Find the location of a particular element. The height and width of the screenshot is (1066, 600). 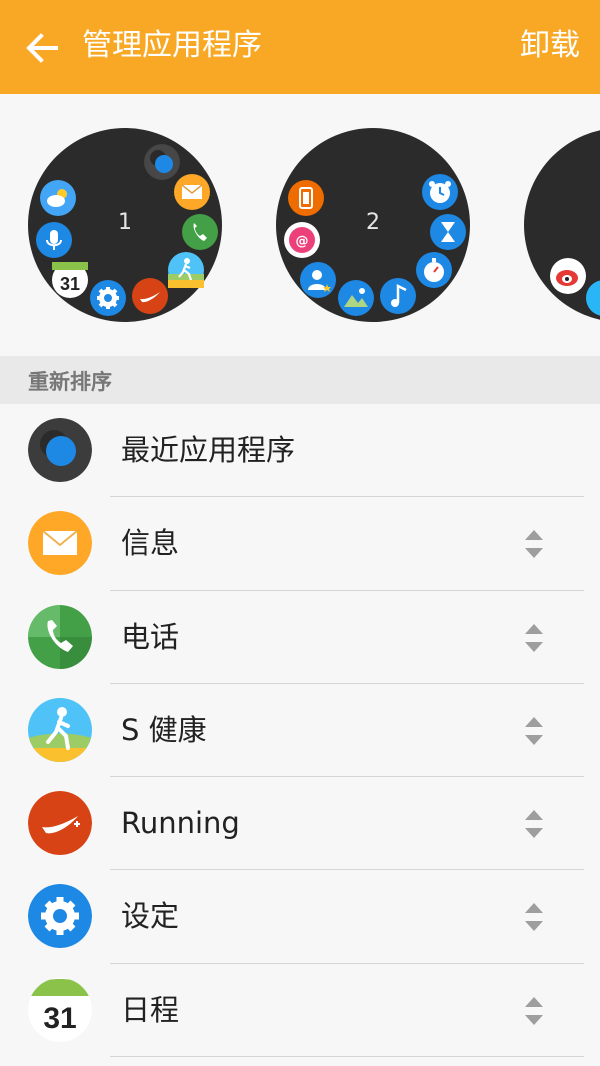

page-title: 管理应用程序 is located at coordinates (172, 45).